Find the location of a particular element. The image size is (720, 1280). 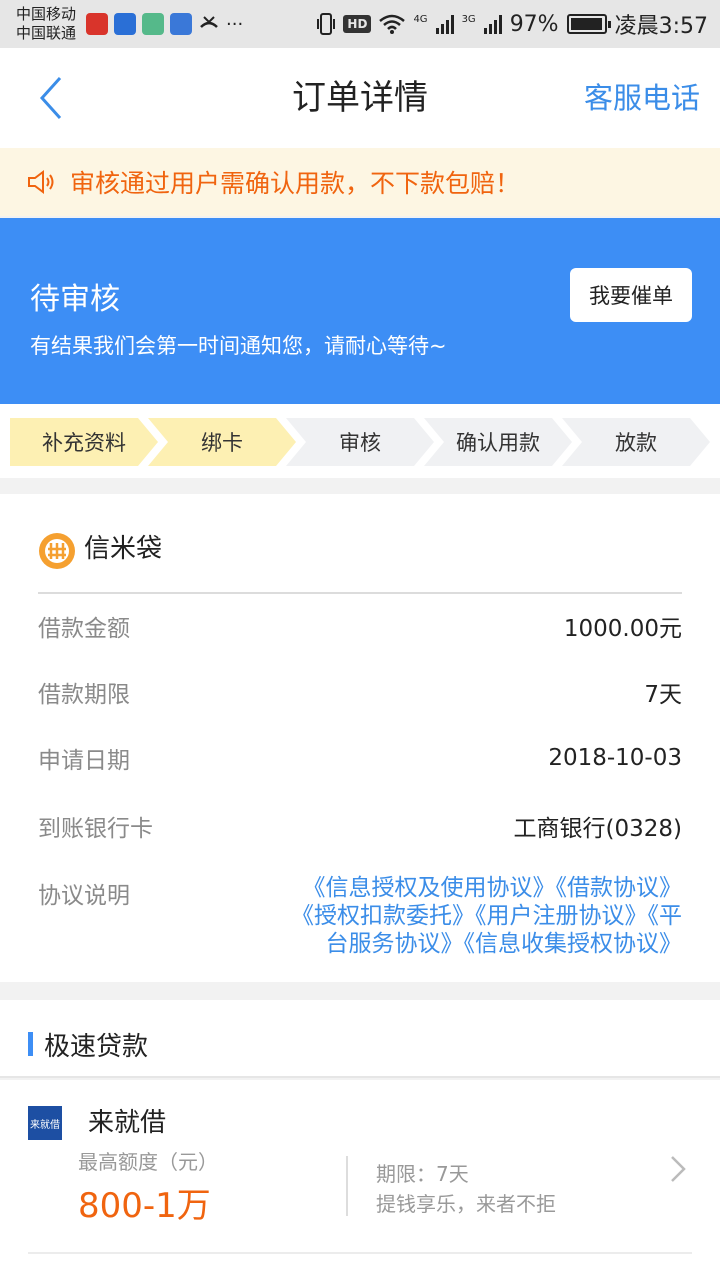

lender-name: 信米袋 is located at coordinates (123, 549).